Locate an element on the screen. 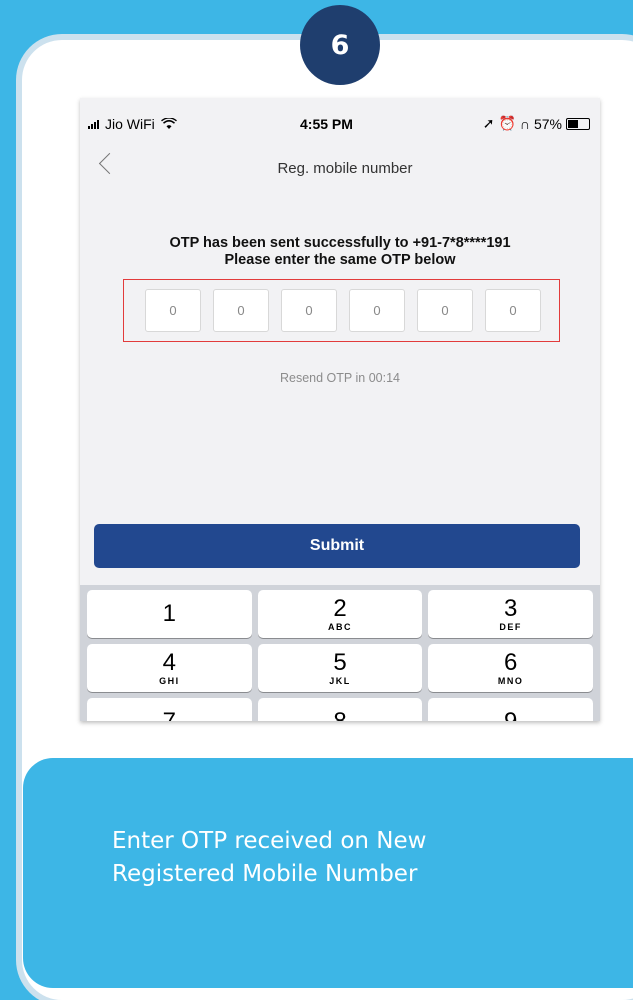 The image size is (633, 1000). signal-icon is located at coordinates (93, 124).